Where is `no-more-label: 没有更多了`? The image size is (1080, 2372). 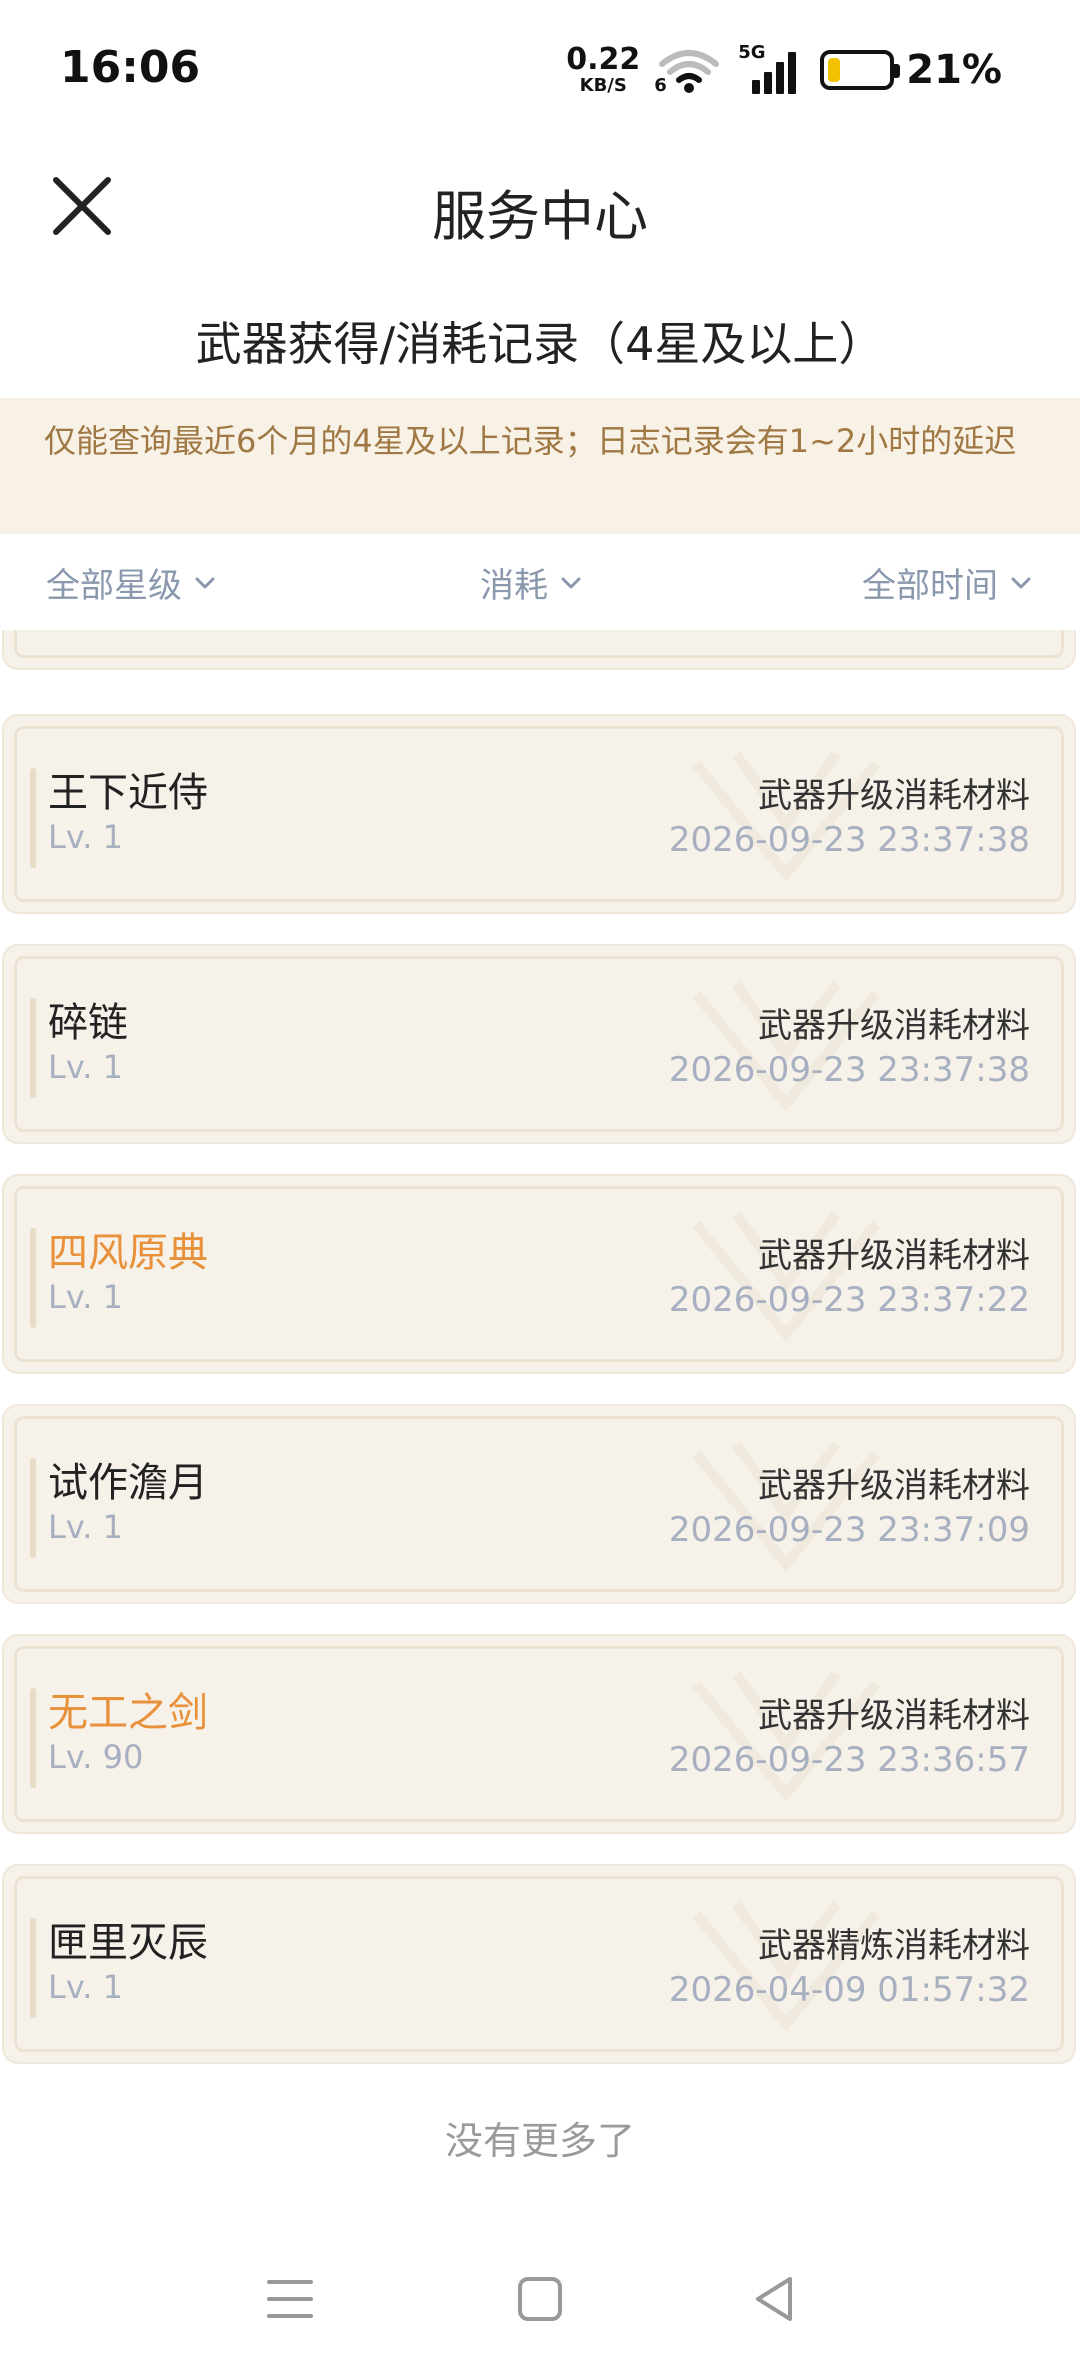 no-more-label: 没有更多了 is located at coordinates (539, 2141).